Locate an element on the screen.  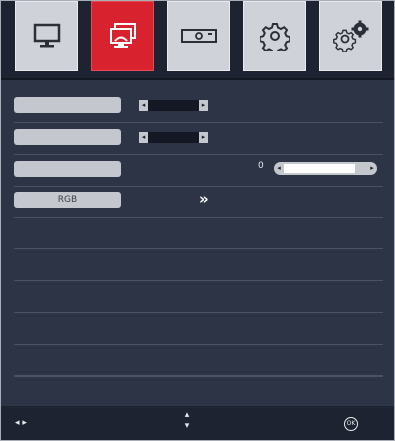
tab-projector is located at coordinates (198, 36).